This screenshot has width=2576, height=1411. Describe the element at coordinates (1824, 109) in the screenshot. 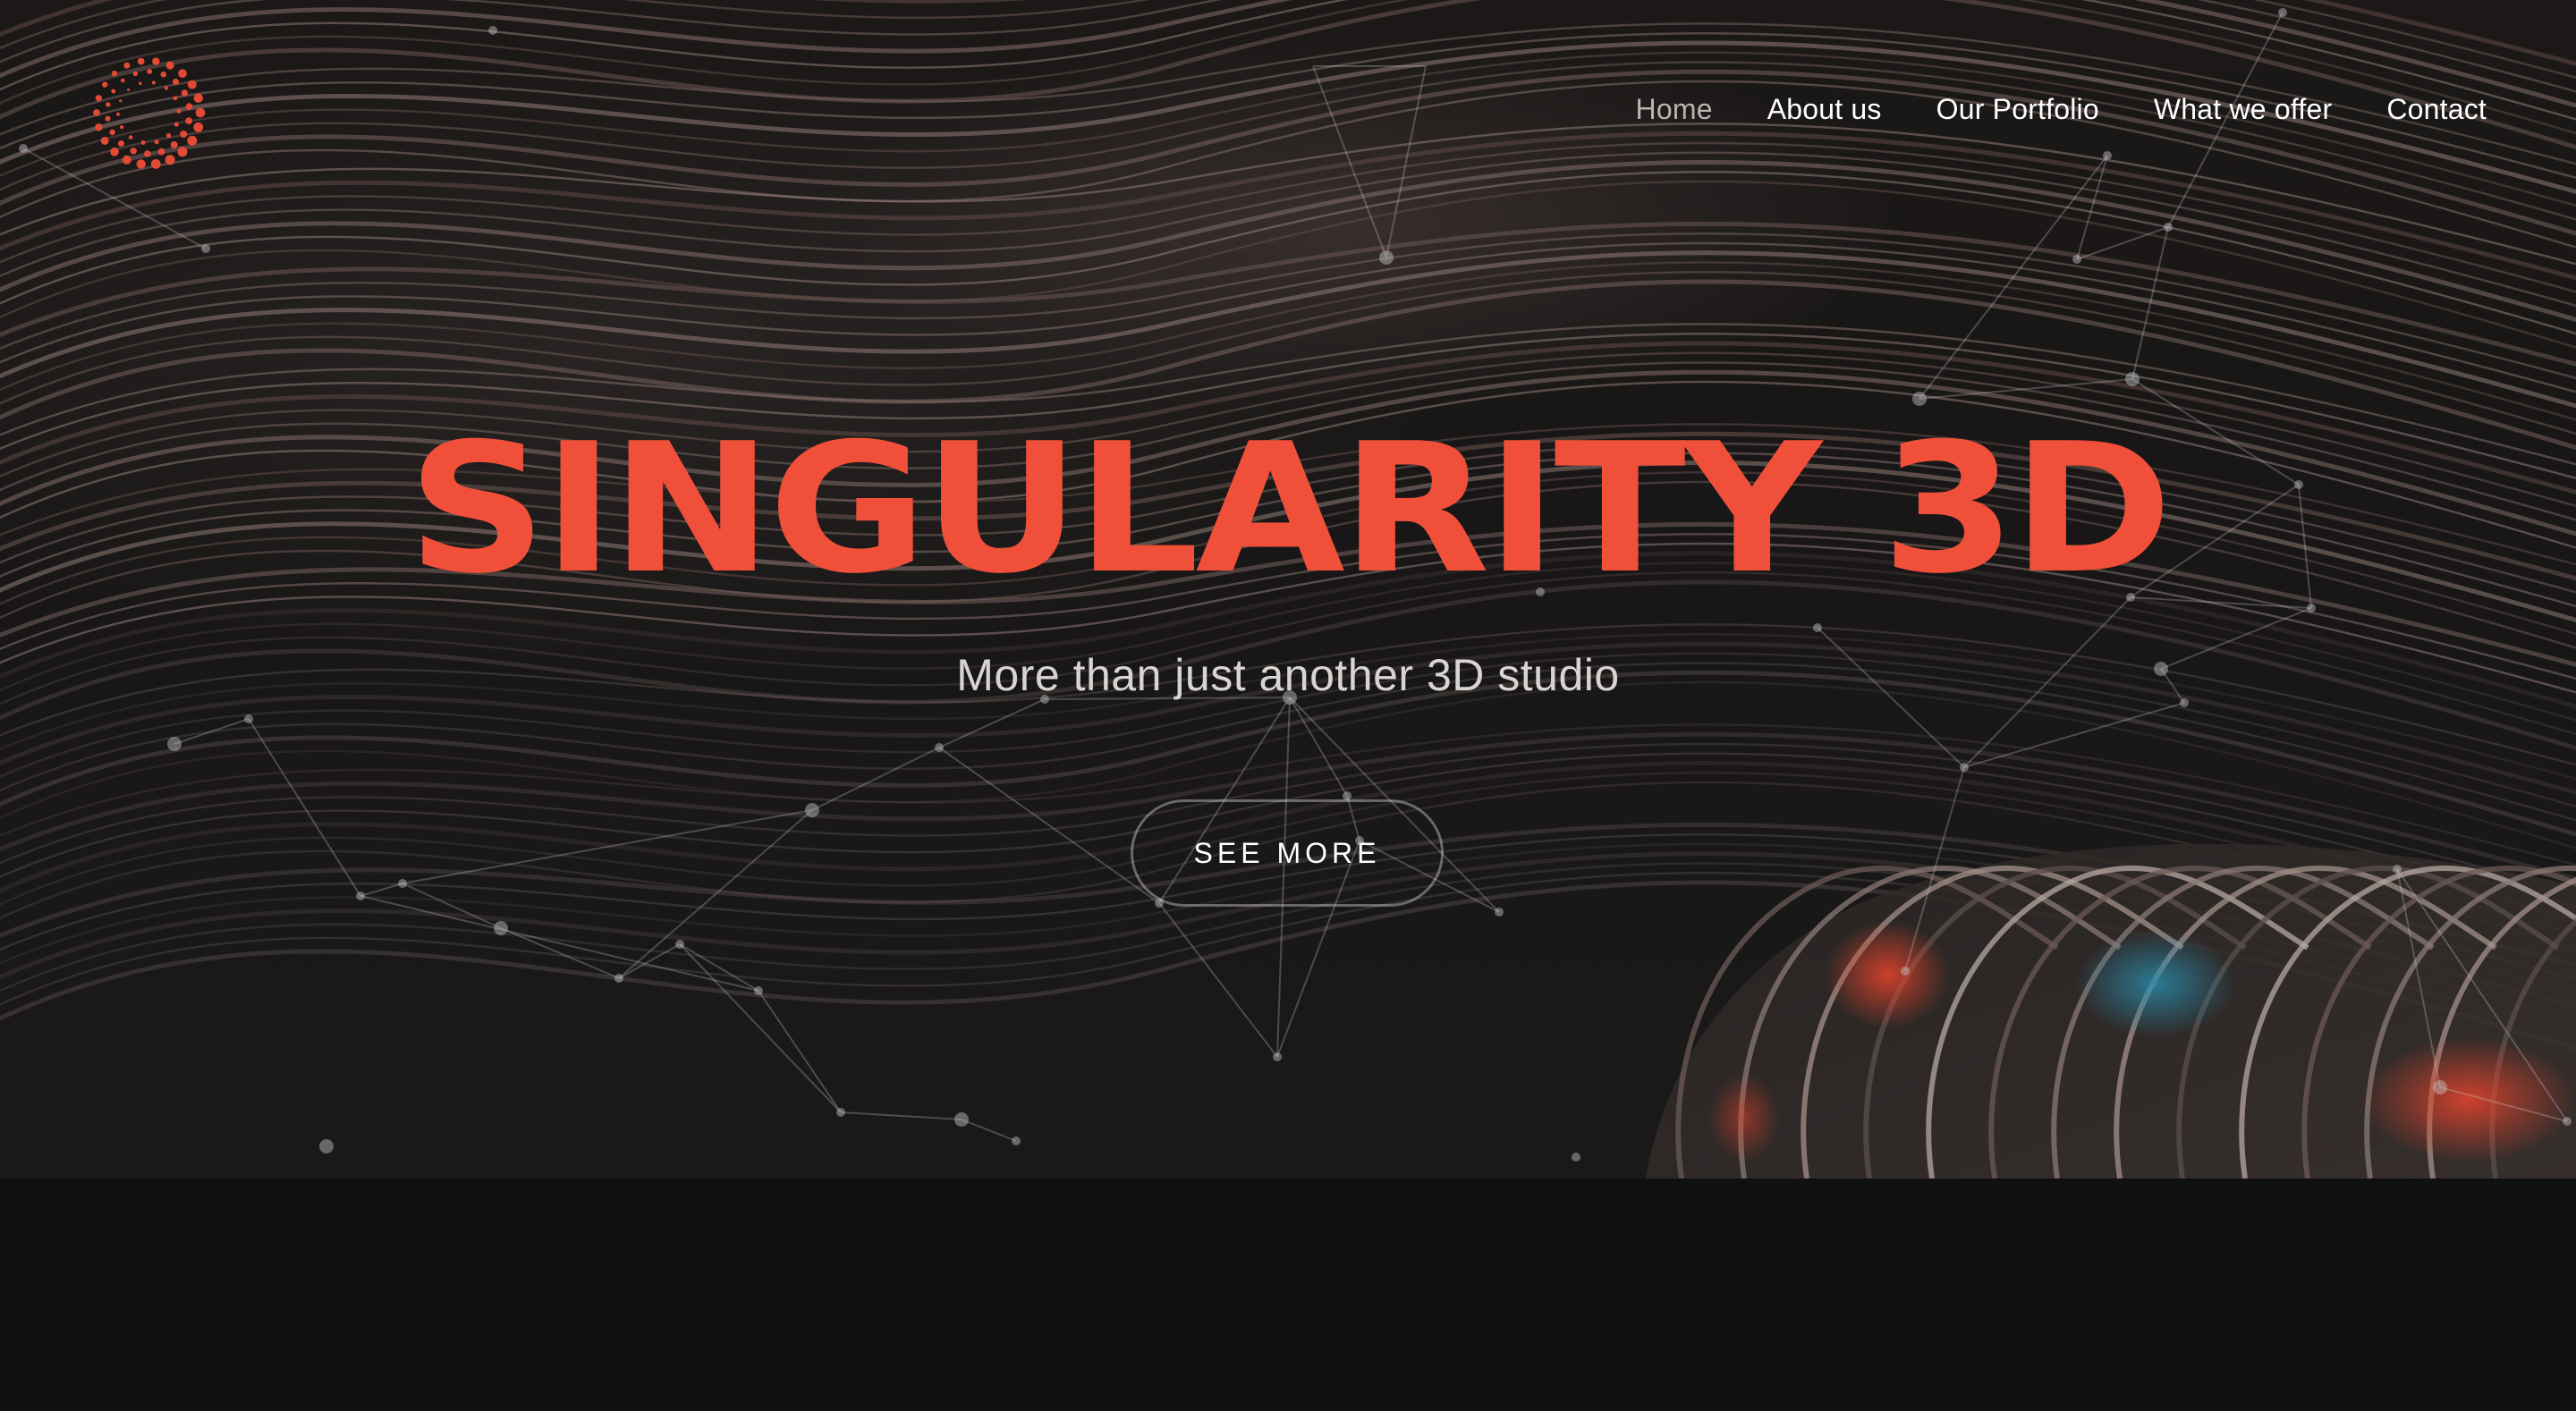

I see `nav-item-about-us: About us` at that location.